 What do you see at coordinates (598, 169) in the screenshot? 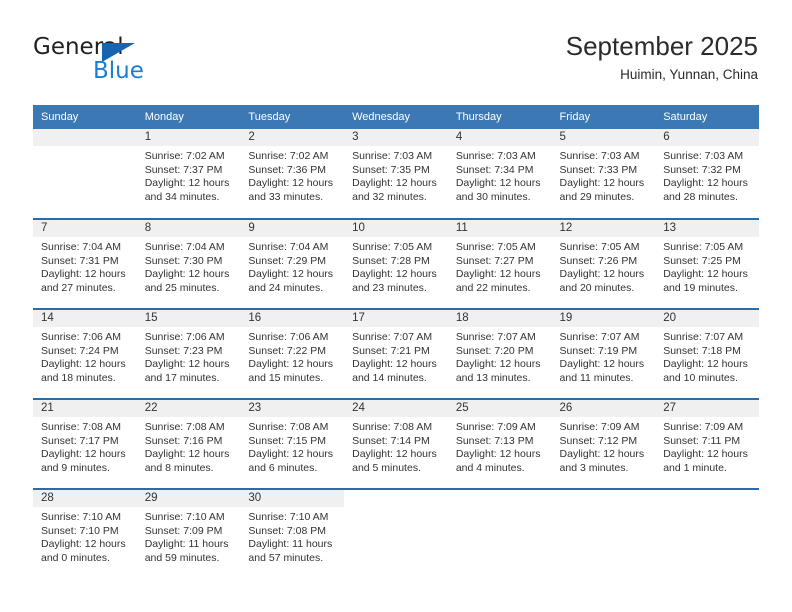
I see `sunset-text: Sunset: 7:33 PM` at bounding box center [598, 169].